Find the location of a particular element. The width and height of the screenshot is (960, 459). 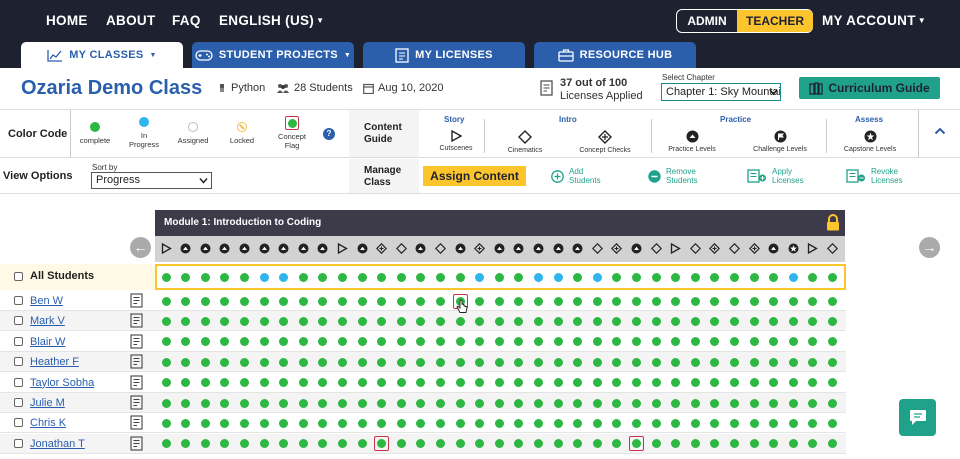

role-admin-button: ADMIN is located at coordinates (707, 21).